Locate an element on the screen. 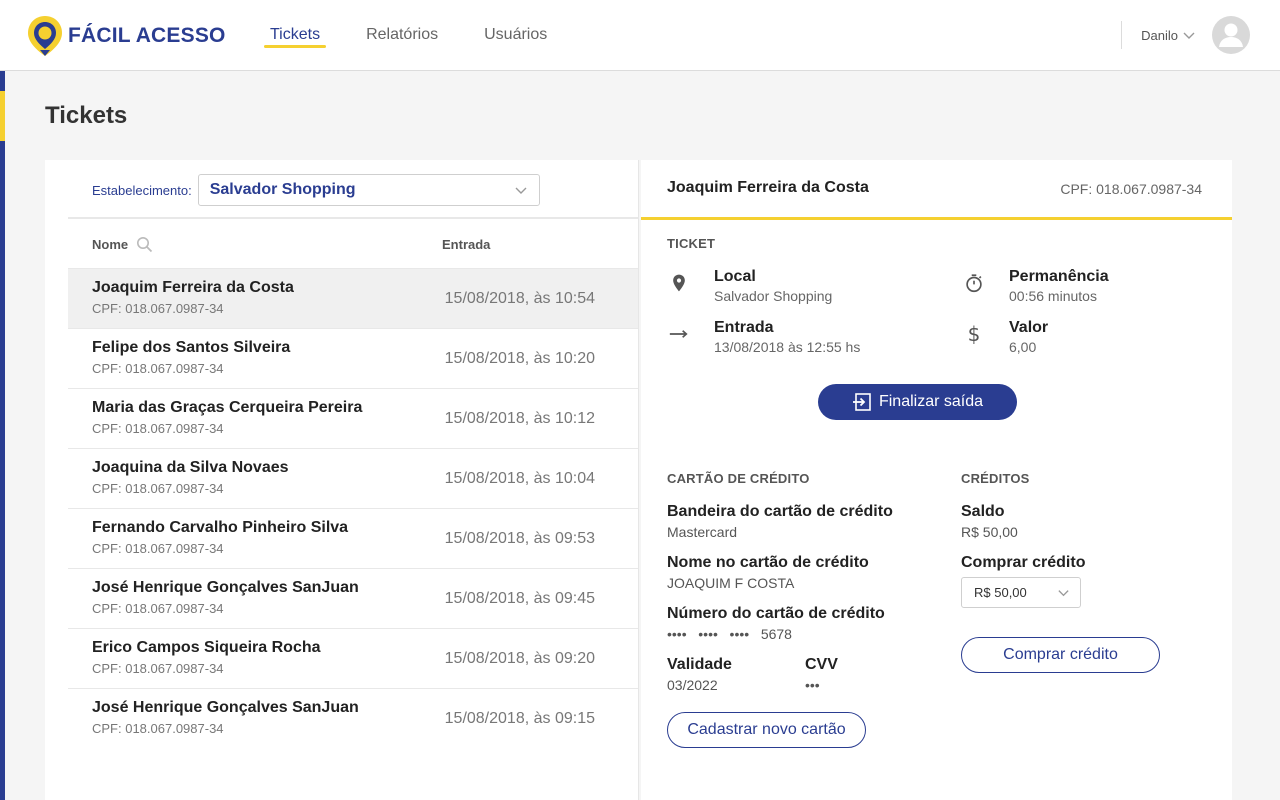  row-name: Joaquina da Silva Novaes is located at coordinates (190, 467).